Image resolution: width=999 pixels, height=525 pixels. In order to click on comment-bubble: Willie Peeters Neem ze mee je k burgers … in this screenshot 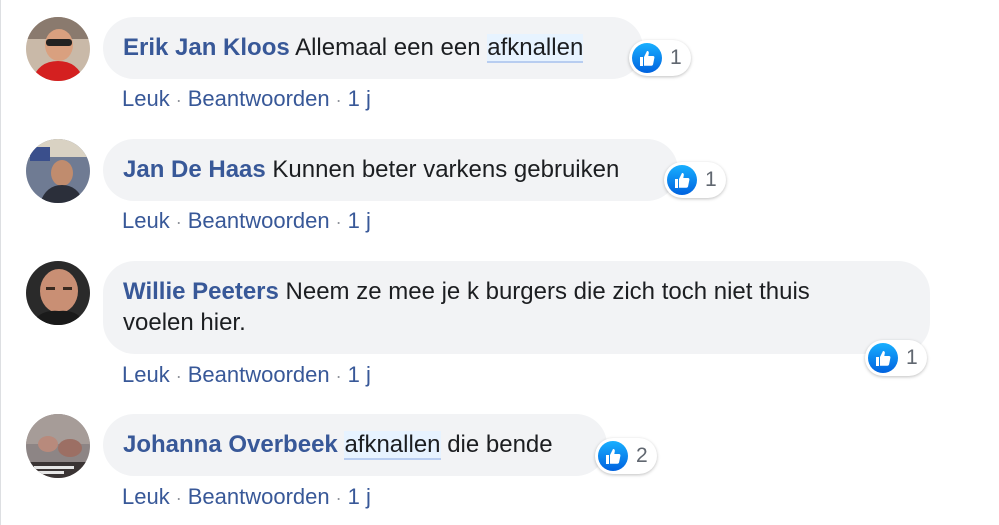, I will do `click(516, 307)`.